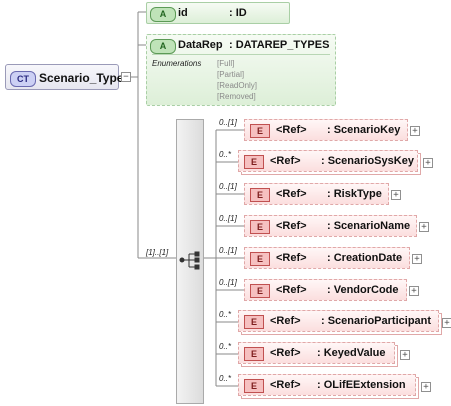 This screenshot has width=451, height=406. What do you see at coordinates (326, 130) in the screenshot?
I see `element-scenariokey: E <Ref> : ScenarioKey` at bounding box center [326, 130].